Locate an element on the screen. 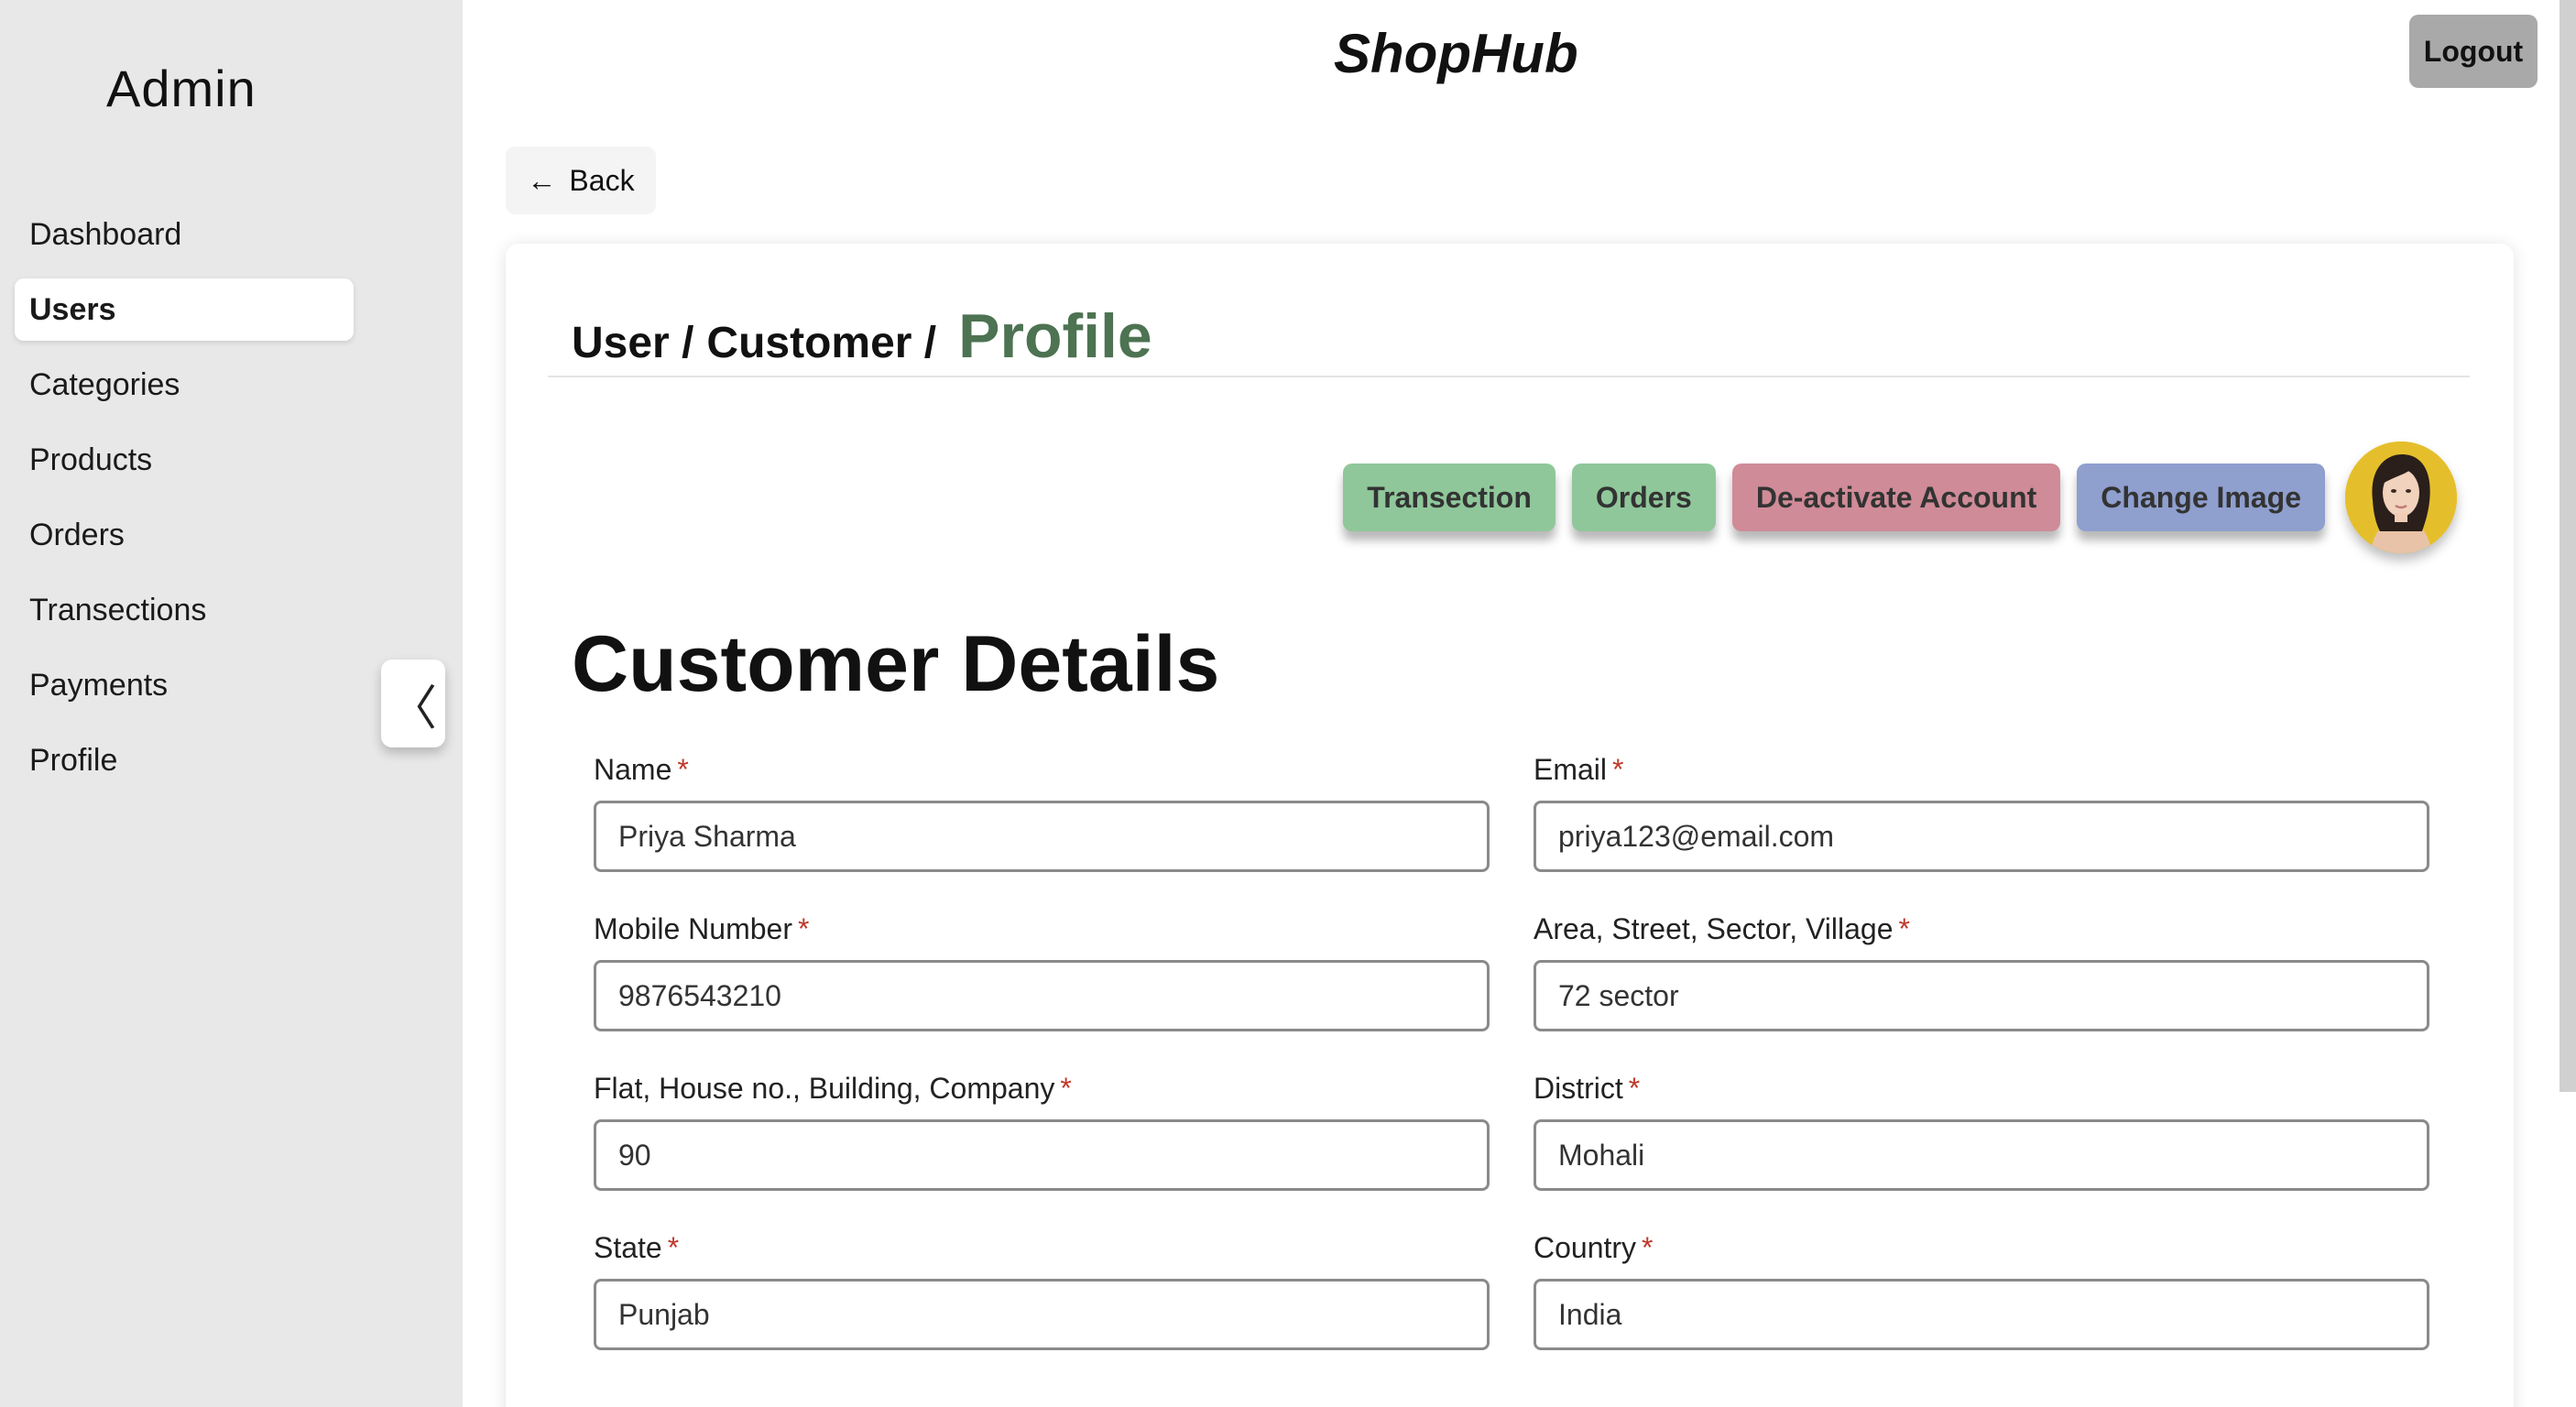 The width and height of the screenshot is (2576, 1407). area-field-group: Area, Street, Sector, Village * is located at coordinates (1981, 975).